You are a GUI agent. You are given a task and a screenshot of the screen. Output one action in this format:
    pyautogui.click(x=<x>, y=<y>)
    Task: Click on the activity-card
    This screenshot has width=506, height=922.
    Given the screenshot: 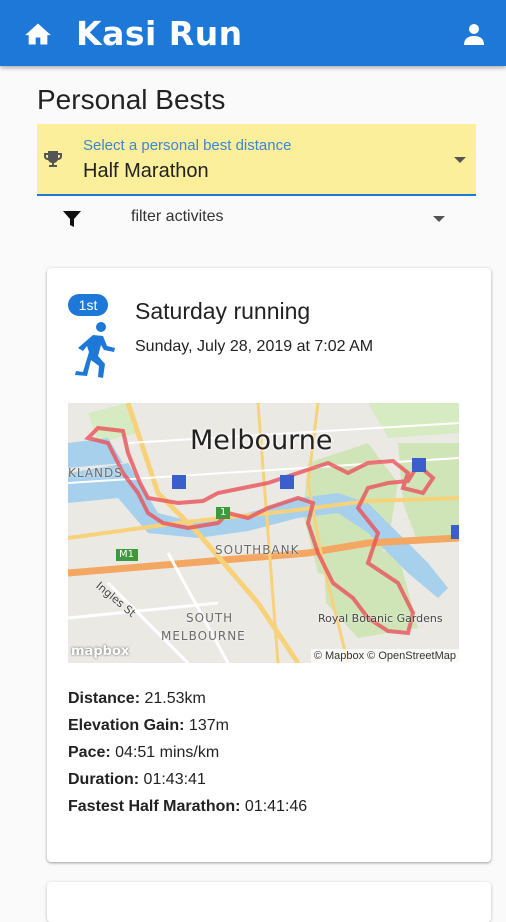 What is the action you would take?
    pyautogui.click(x=269, y=902)
    